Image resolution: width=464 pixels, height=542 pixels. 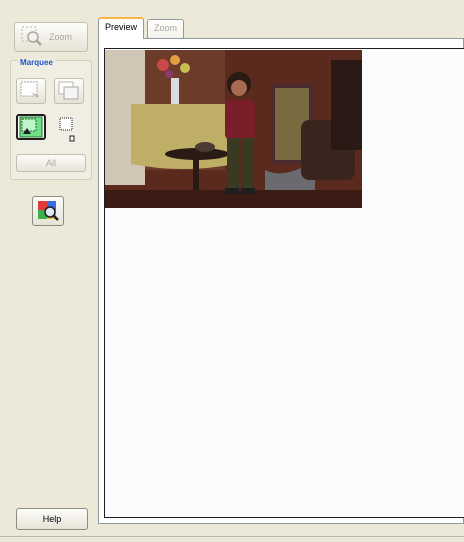 I want to click on tab-zoom-label: Zoom, so click(x=166, y=28).